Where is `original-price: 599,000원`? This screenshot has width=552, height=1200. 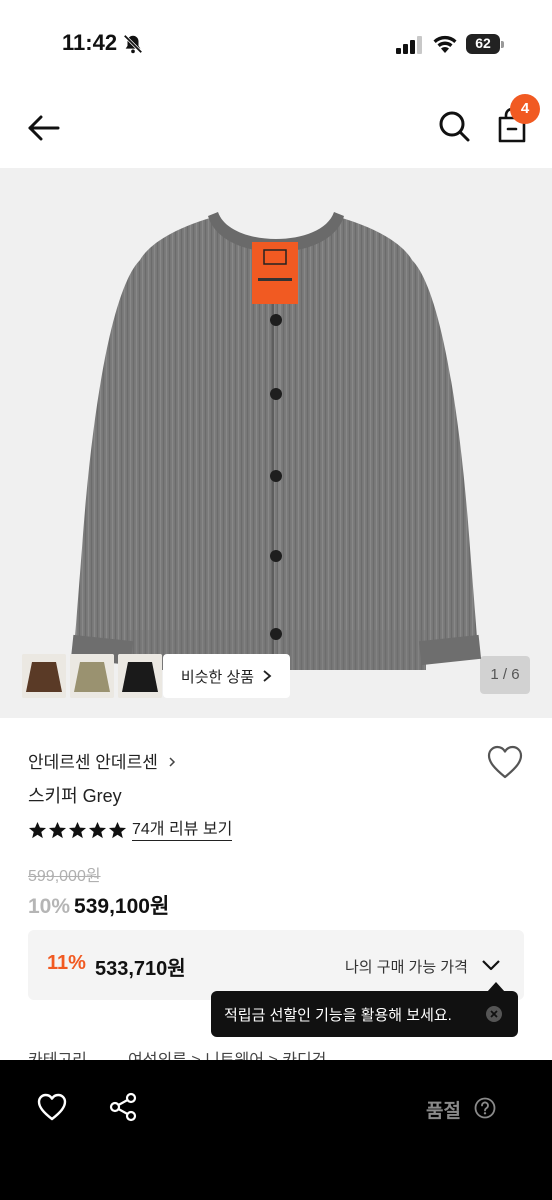
original-price: 599,000원 is located at coordinates (64, 876).